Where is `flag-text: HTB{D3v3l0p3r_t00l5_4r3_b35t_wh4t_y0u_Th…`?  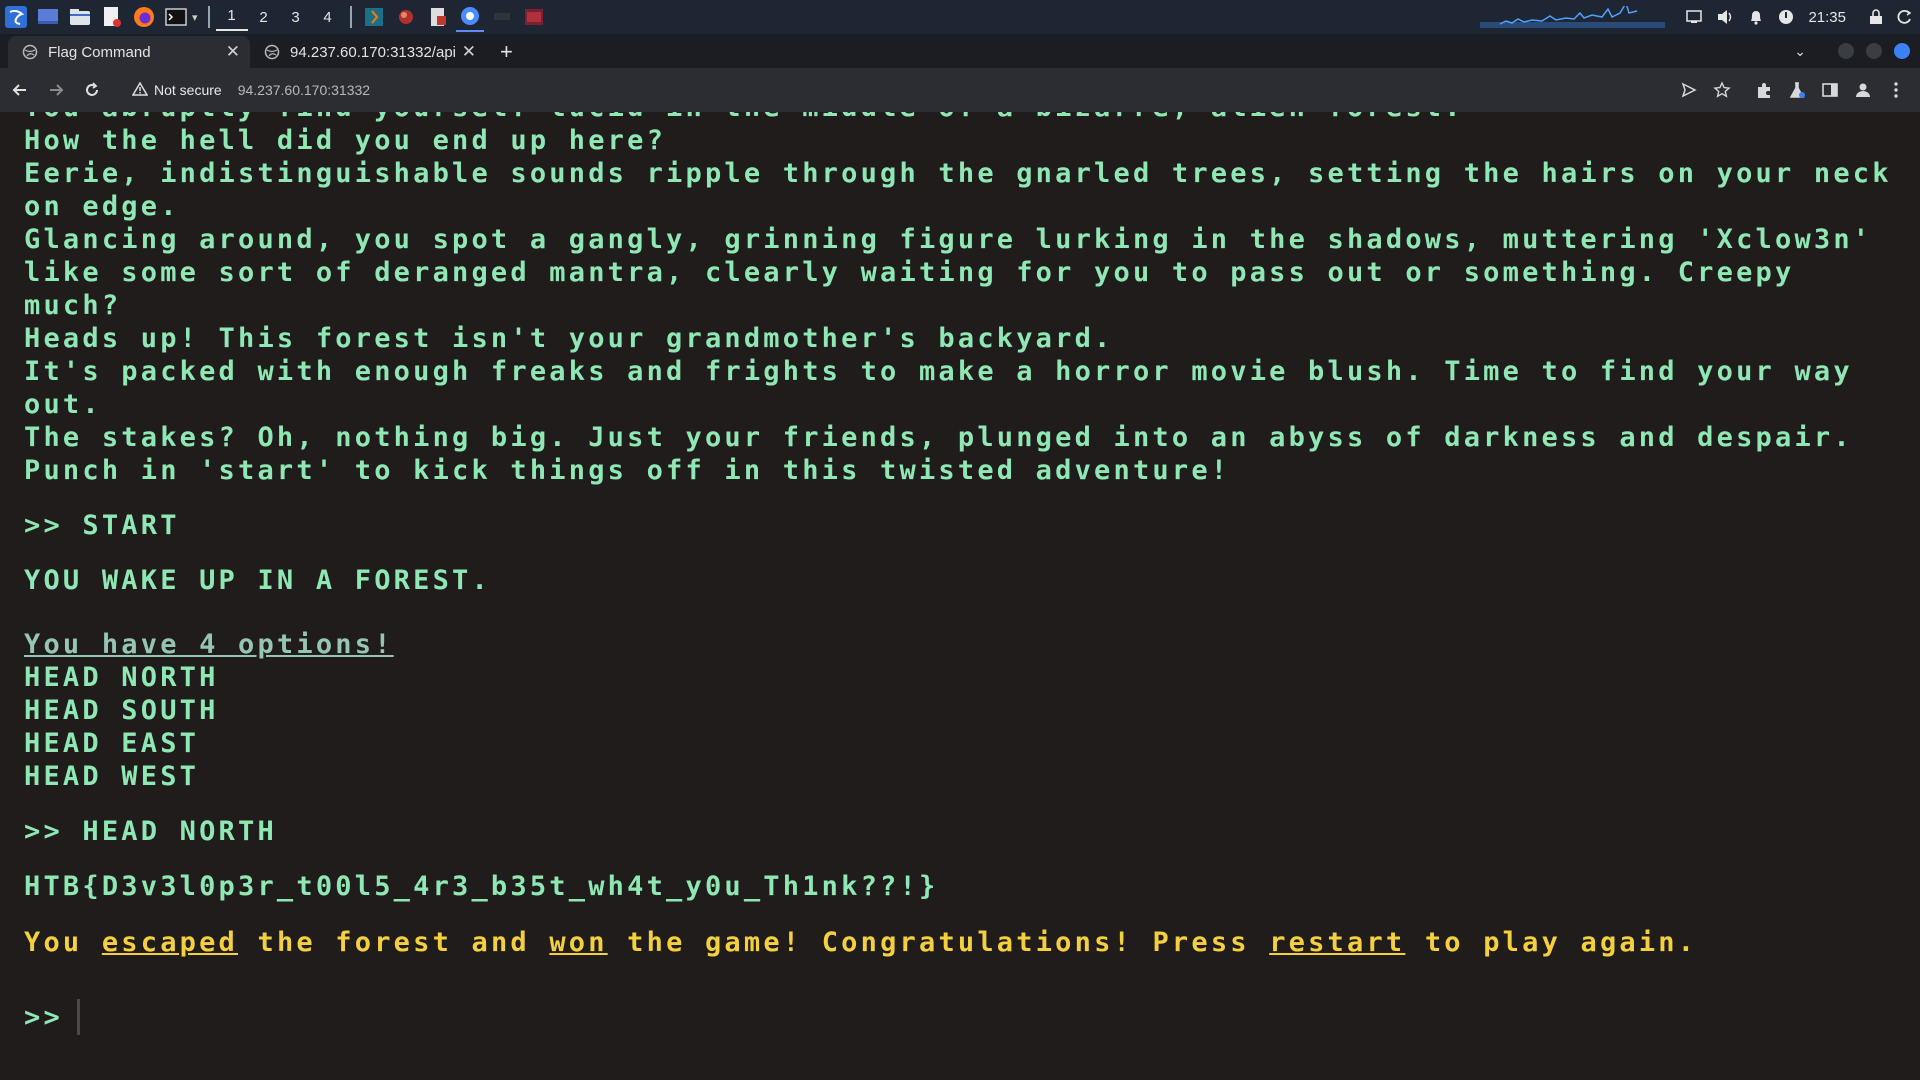 flag-text: HTB{D3v3l0p3r_t00l5_4r3_b35t_wh4t_y0u_Th… is located at coordinates (481, 886).